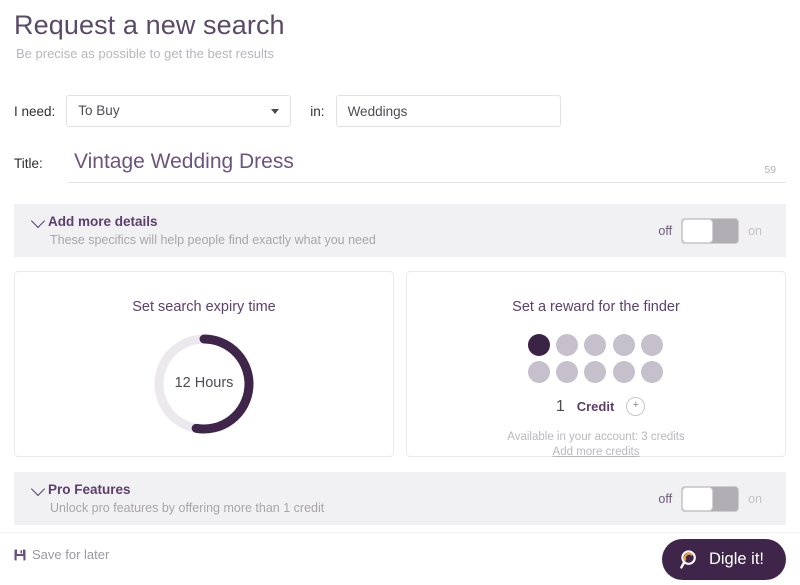 The width and height of the screenshot is (800, 585). Describe the element at coordinates (400, 558) in the screenshot. I see `footer-bar: Save for later Digle it!` at that location.